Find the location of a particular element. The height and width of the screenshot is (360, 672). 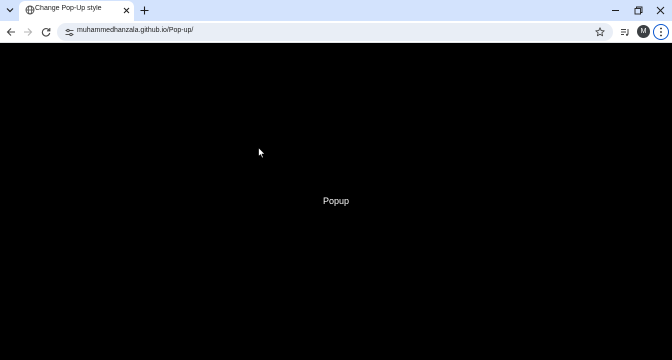

tab-search-icon is located at coordinates (10, 10).